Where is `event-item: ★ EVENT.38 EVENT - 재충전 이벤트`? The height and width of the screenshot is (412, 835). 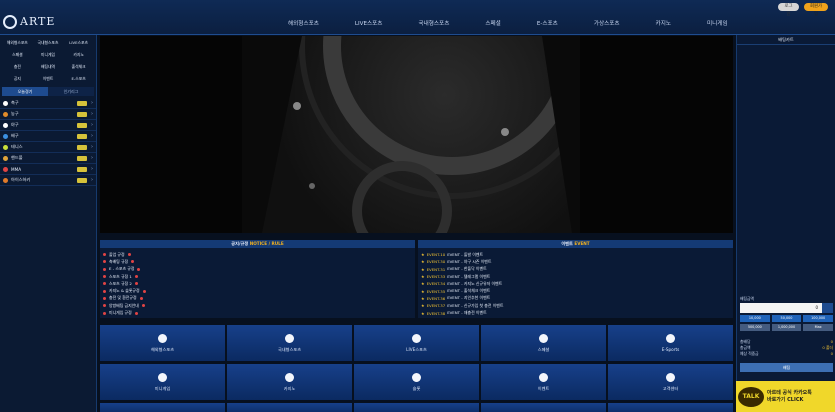 event-item: ★ EVENT.38 EVENT - 재충전 이벤트 is located at coordinates (577, 312).